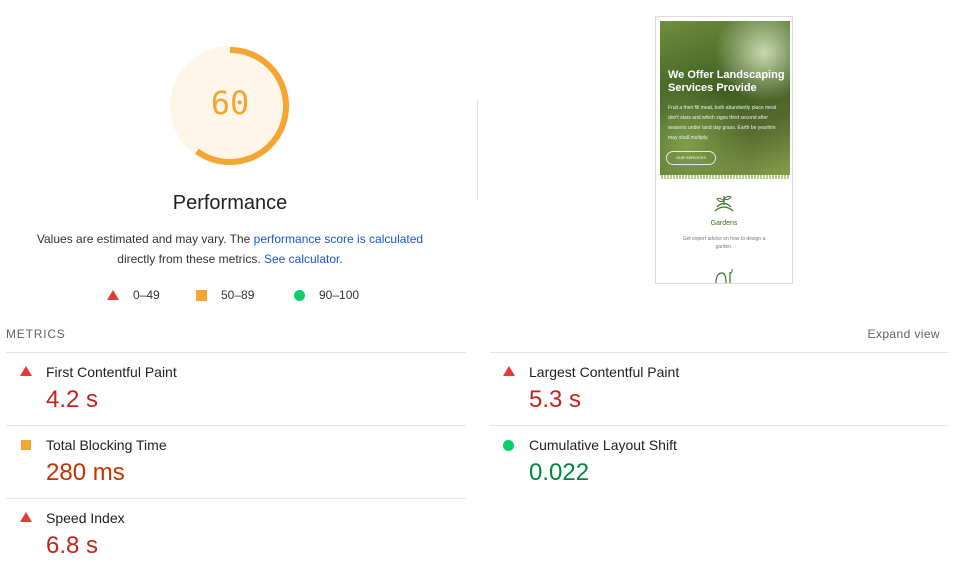 This screenshot has height=569, width=955. Describe the element at coordinates (230, 203) in the screenshot. I see `performance-title: Performance` at that location.